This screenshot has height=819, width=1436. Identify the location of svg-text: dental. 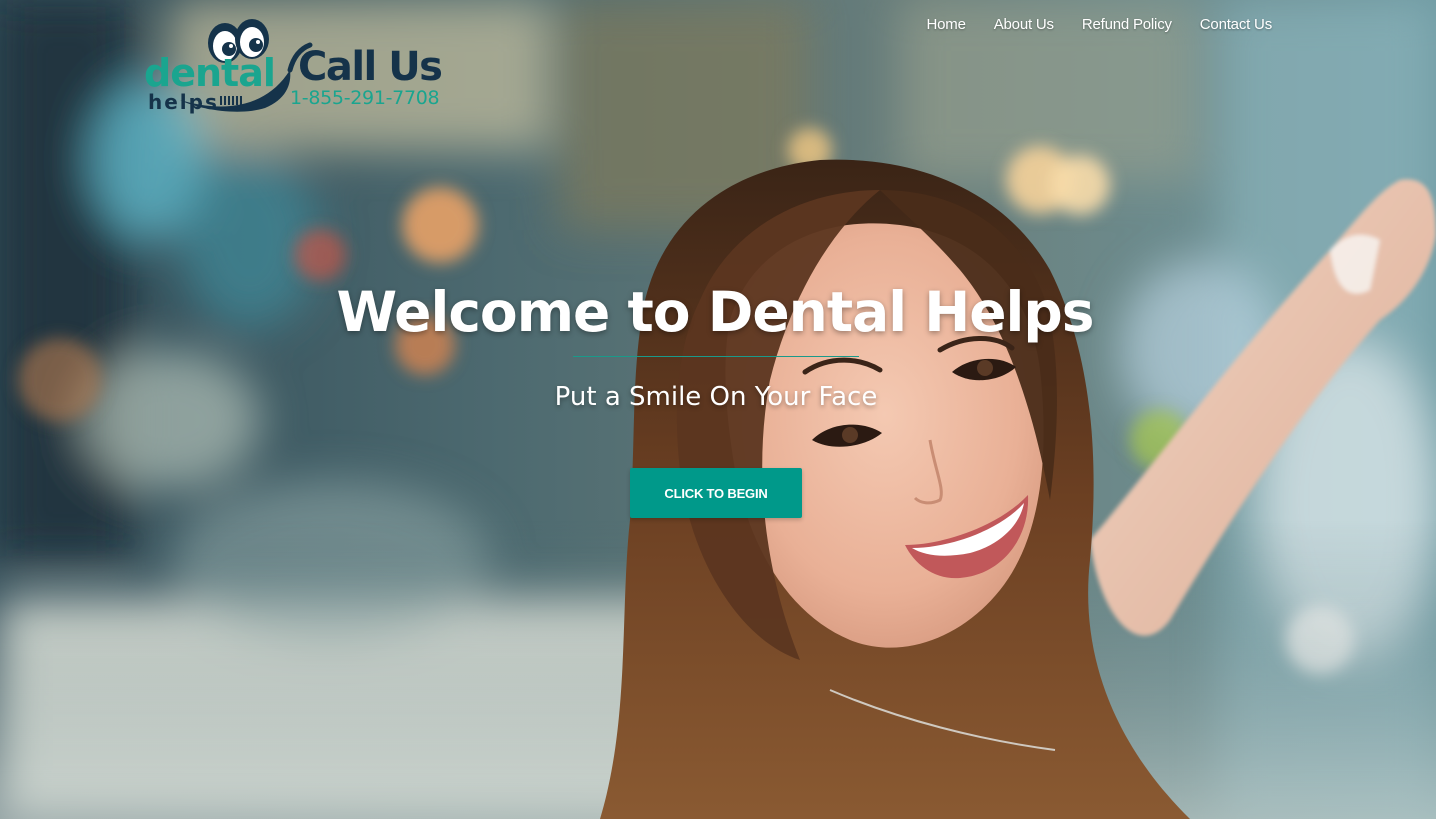
(209, 73).